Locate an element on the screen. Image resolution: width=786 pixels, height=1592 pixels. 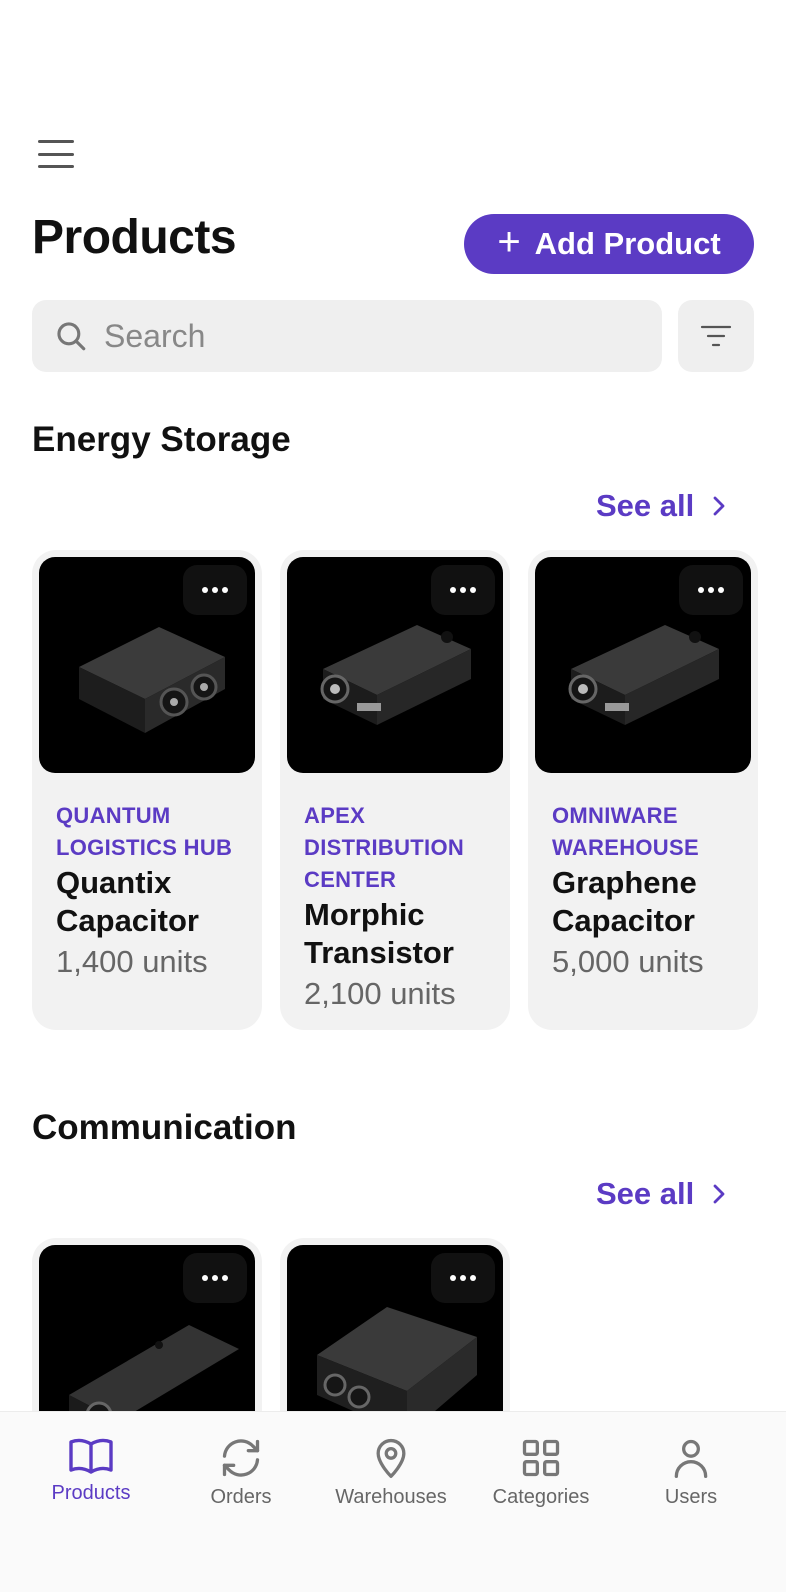
warehouse-label: QUANTUM LOGISTICS HUB is located at coordinates (144, 831).